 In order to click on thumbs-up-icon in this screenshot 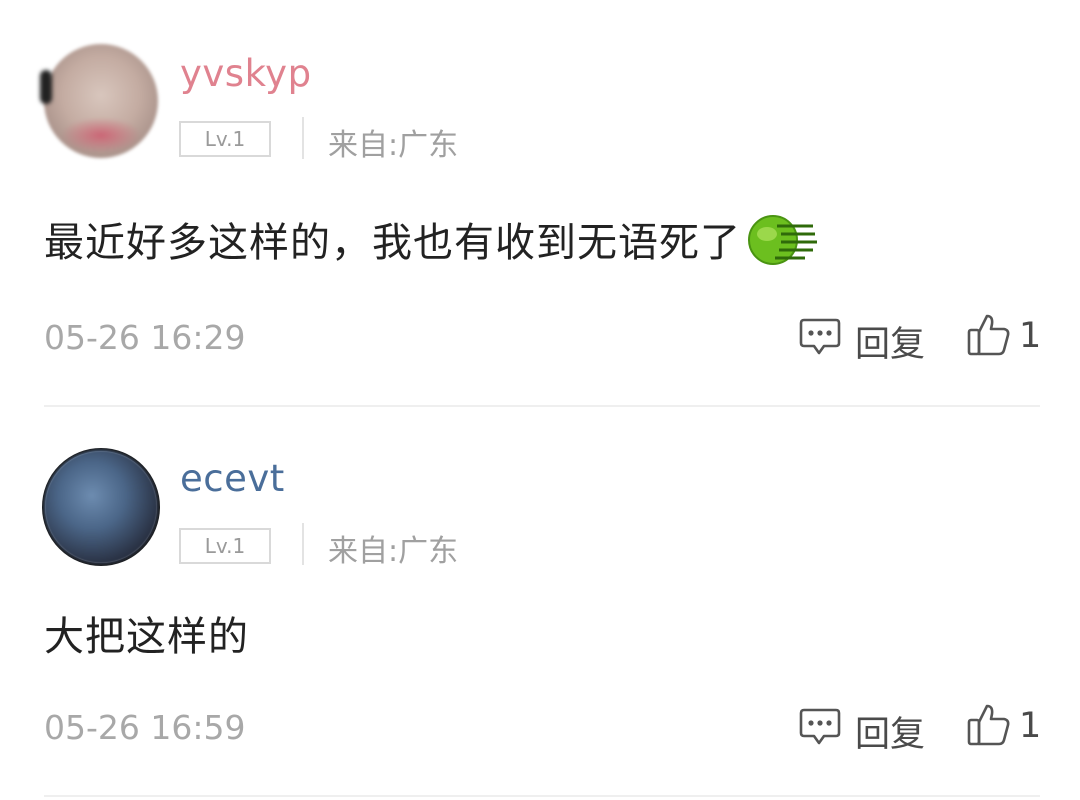, I will do `click(989, 727)`.